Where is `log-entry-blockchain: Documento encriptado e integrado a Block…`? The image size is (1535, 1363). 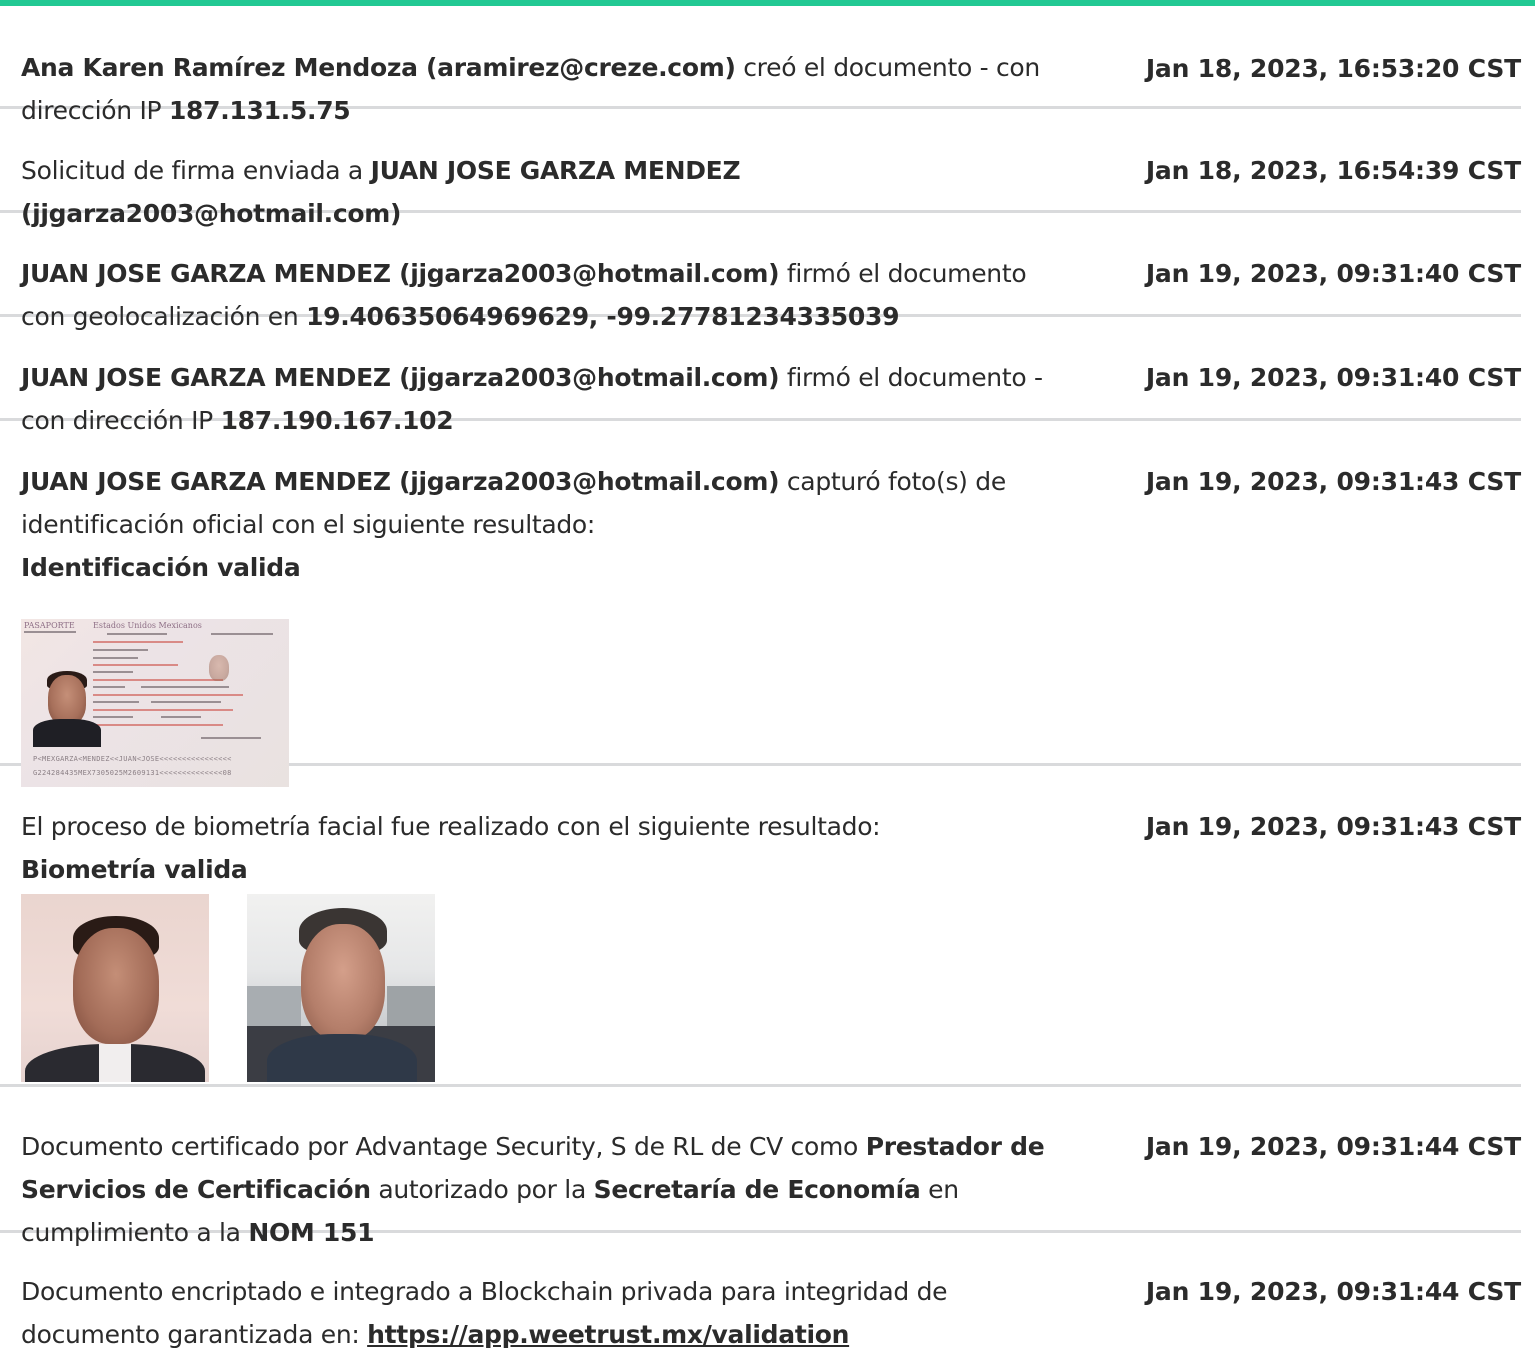 log-entry-blockchain: Documento encriptado e integrado a Block… is located at coordinates (760, 1298).